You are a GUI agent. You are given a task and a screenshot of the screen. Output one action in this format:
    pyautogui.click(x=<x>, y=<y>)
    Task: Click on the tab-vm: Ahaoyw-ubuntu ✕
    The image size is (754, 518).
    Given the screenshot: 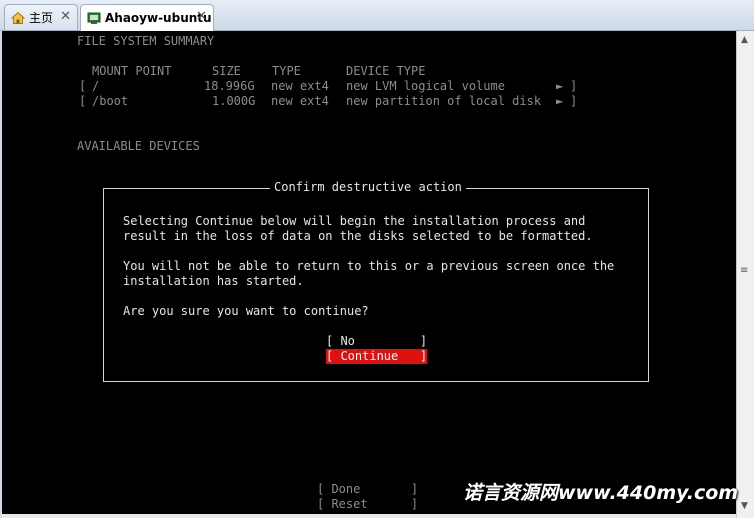 What is the action you would take?
    pyautogui.click(x=147, y=17)
    